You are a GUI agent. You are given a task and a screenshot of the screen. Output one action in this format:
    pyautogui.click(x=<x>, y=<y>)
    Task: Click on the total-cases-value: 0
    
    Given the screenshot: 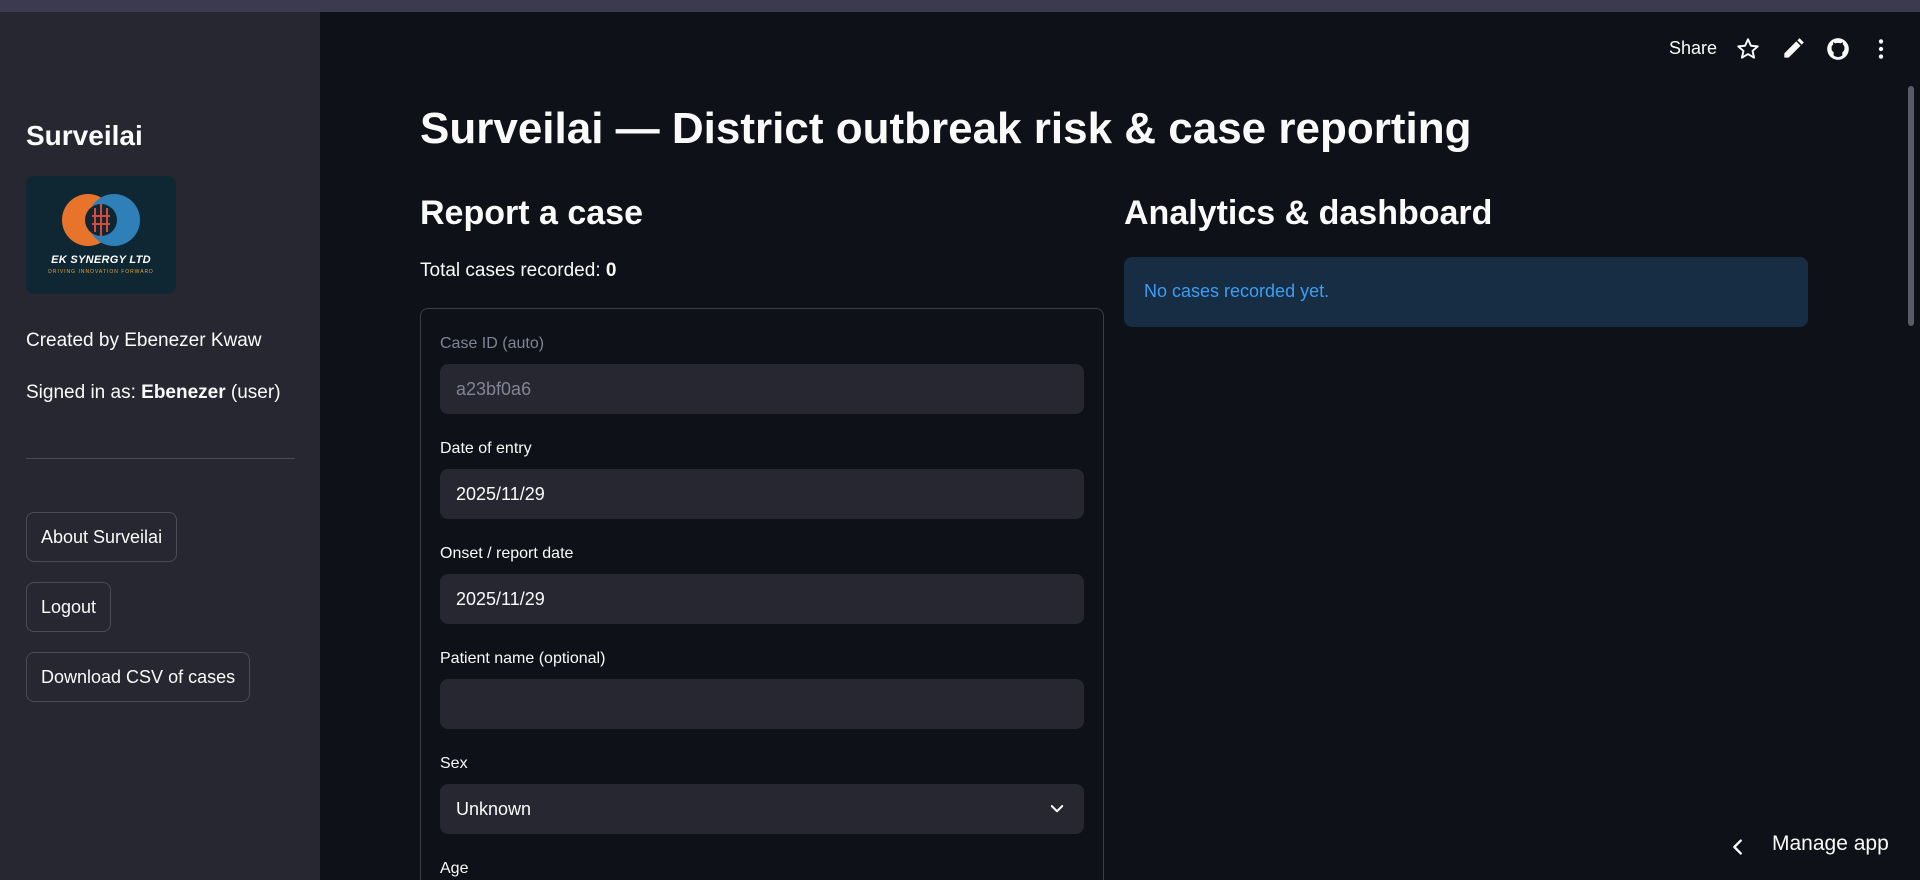 What is the action you would take?
    pyautogui.click(x=611, y=270)
    